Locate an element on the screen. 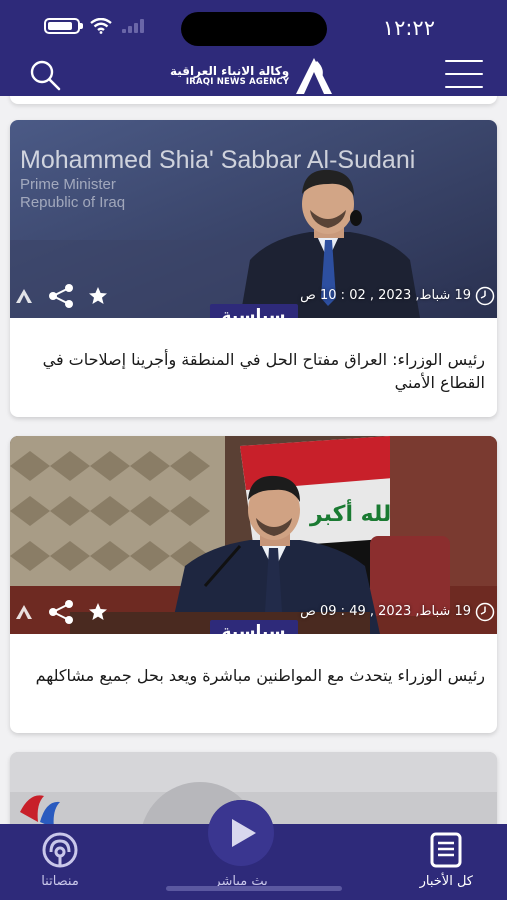  nav-platforms-label: منصاتنا is located at coordinates (60, 881).